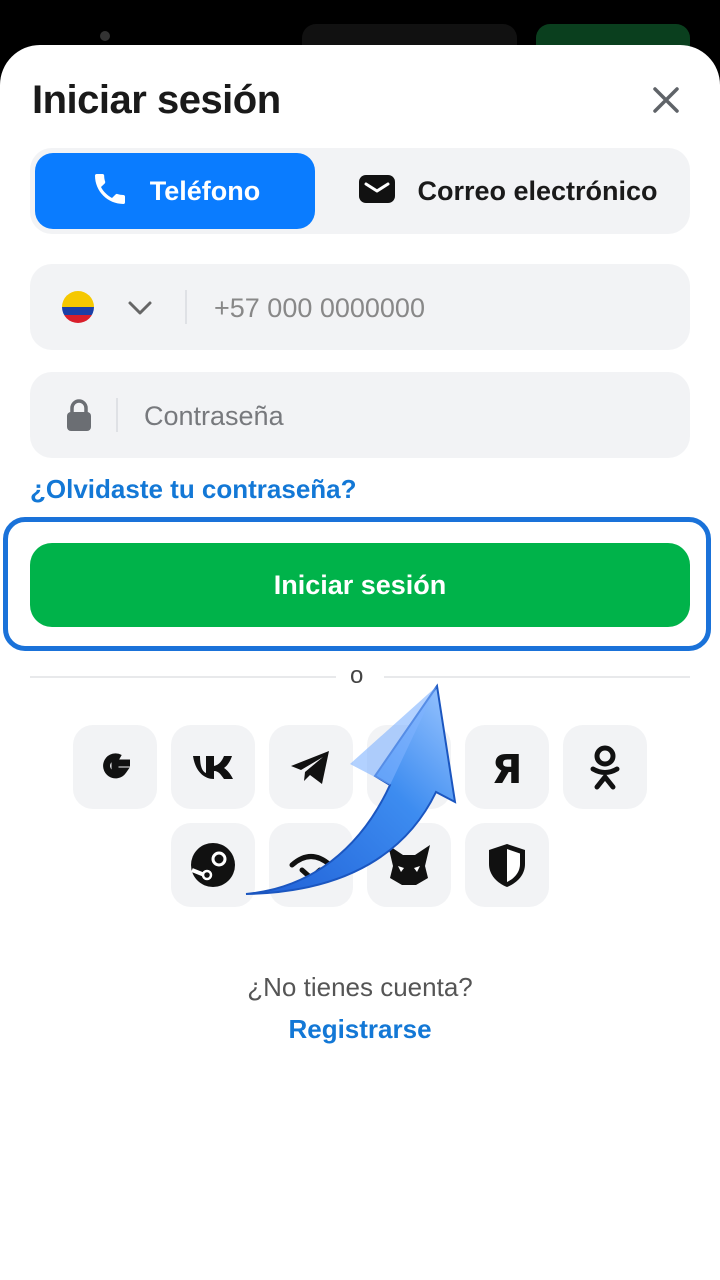 Image resolution: width=720 pixels, height=1280 pixels. What do you see at coordinates (311, 867) in the screenshot?
I see `wallet-icon` at bounding box center [311, 867].